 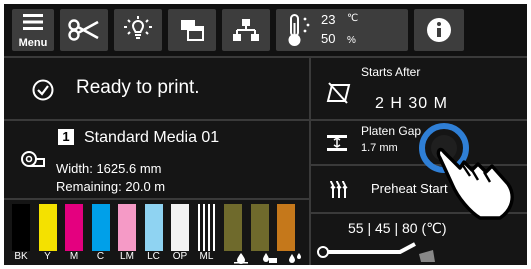 What do you see at coordinates (100, 256) in the screenshot?
I see `ink-label: C` at bounding box center [100, 256].